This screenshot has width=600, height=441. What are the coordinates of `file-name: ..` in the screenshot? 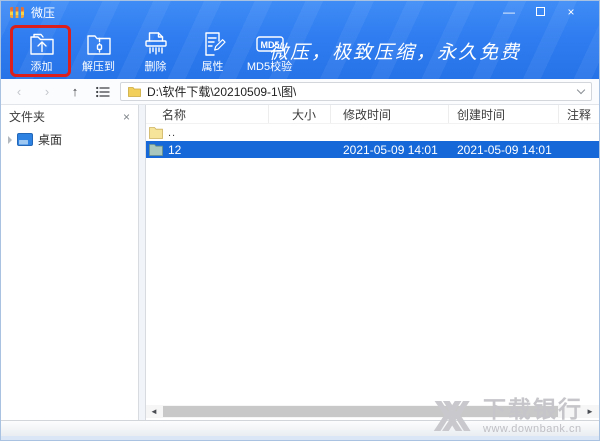 It's located at (172, 132).